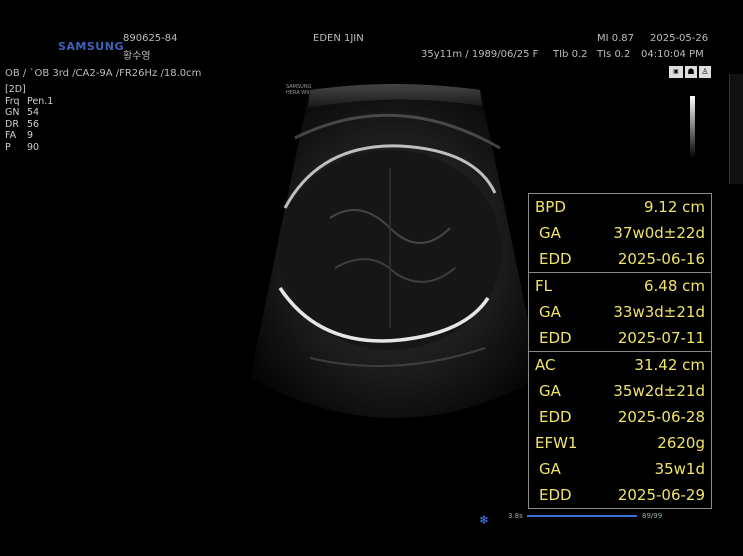 Image resolution: width=743 pixels, height=556 pixels. Describe the element at coordinates (484, 520) in the screenshot. I see `snowflake-icon: ❄` at that location.